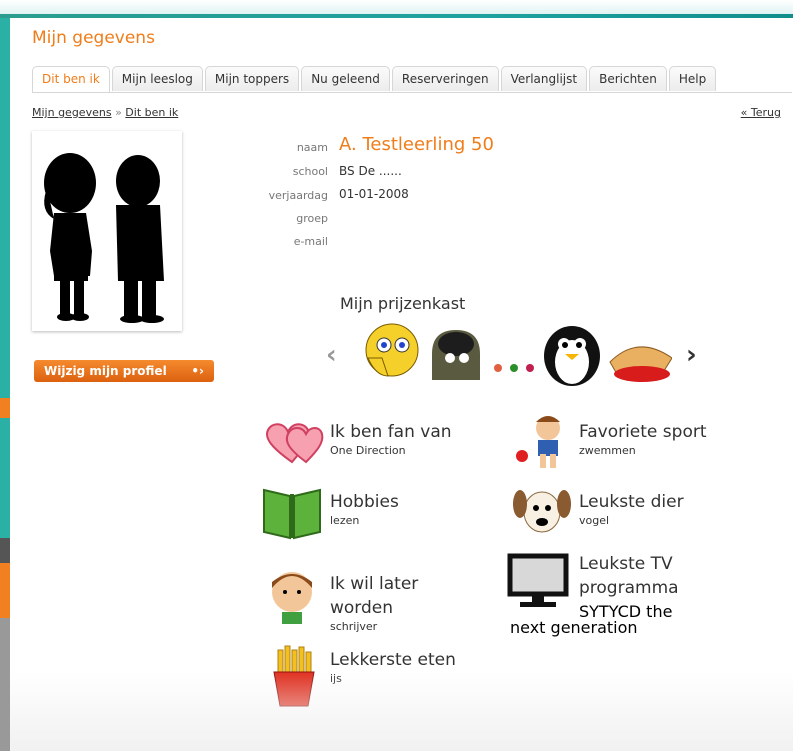 This screenshot has height=751, width=793. Describe the element at coordinates (5, 384) in the screenshot. I see `left-decoration` at that location.